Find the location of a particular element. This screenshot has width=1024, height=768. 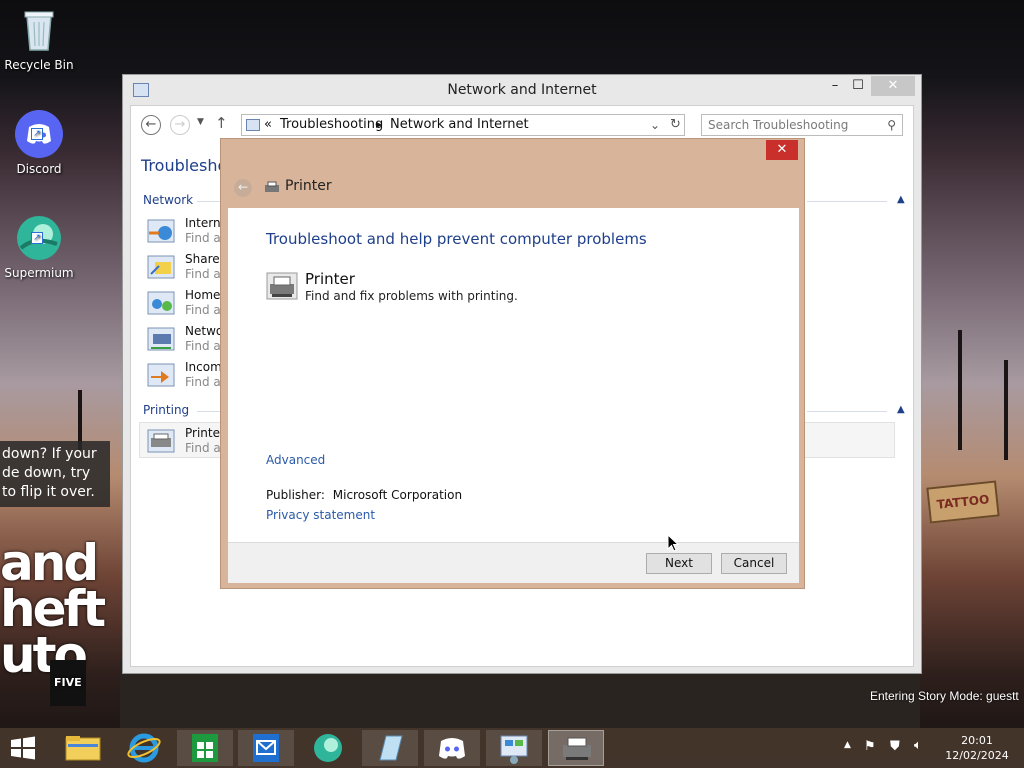

notepad-icon is located at coordinates (391, 748).